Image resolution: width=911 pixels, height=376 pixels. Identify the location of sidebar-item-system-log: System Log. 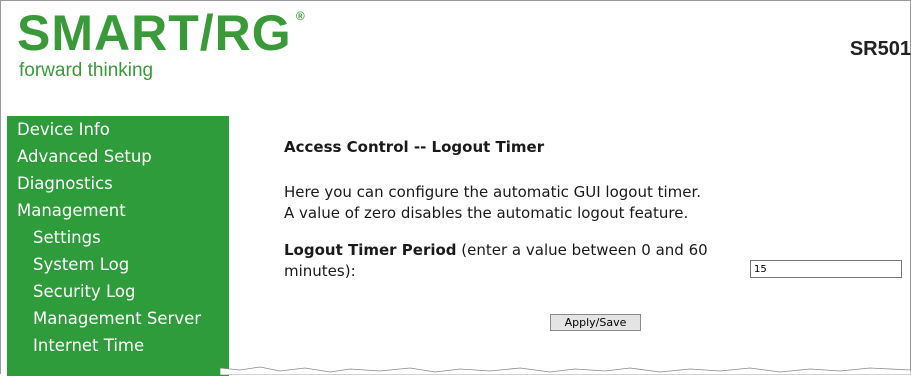
(118, 264).